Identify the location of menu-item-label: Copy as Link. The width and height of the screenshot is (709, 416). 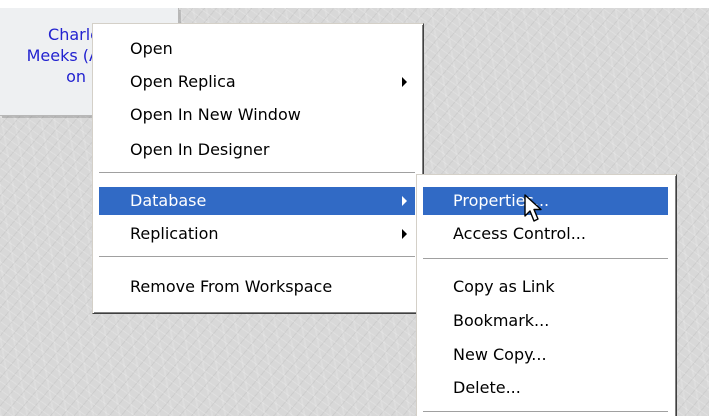
(504, 286).